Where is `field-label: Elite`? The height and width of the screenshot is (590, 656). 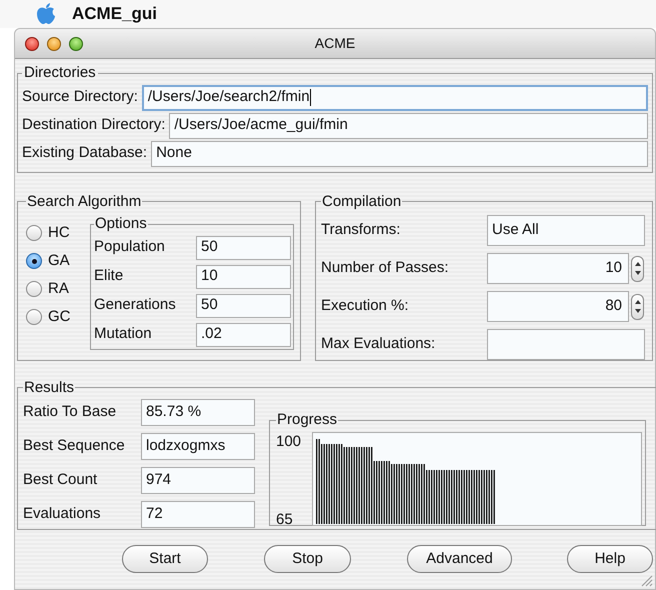
field-label: Elite is located at coordinates (109, 276).